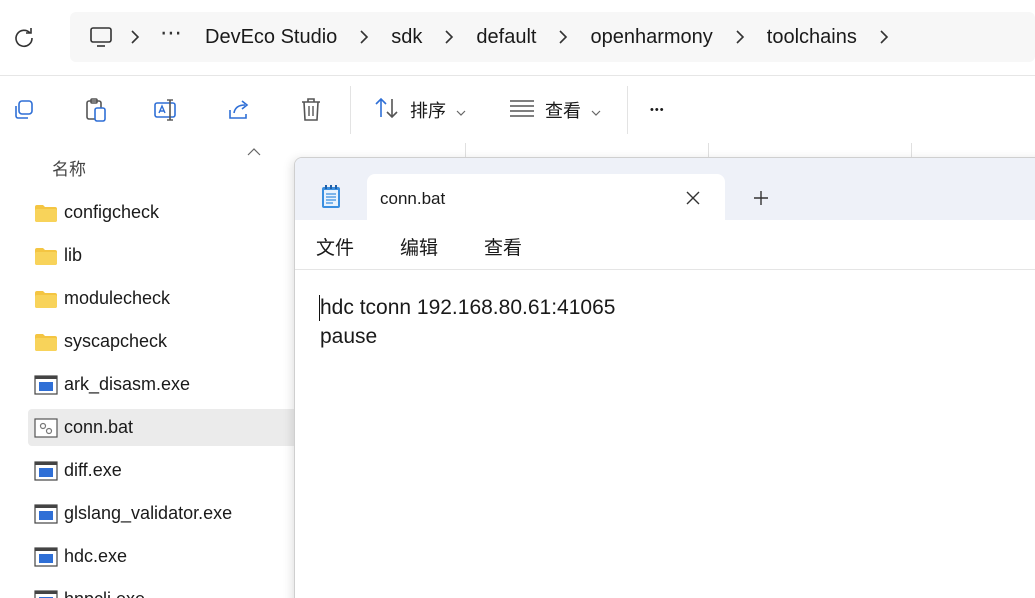 This screenshot has height=598, width=1035. What do you see at coordinates (546, 197) in the screenshot?
I see `tab-conn-bat: conn.bat` at bounding box center [546, 197].